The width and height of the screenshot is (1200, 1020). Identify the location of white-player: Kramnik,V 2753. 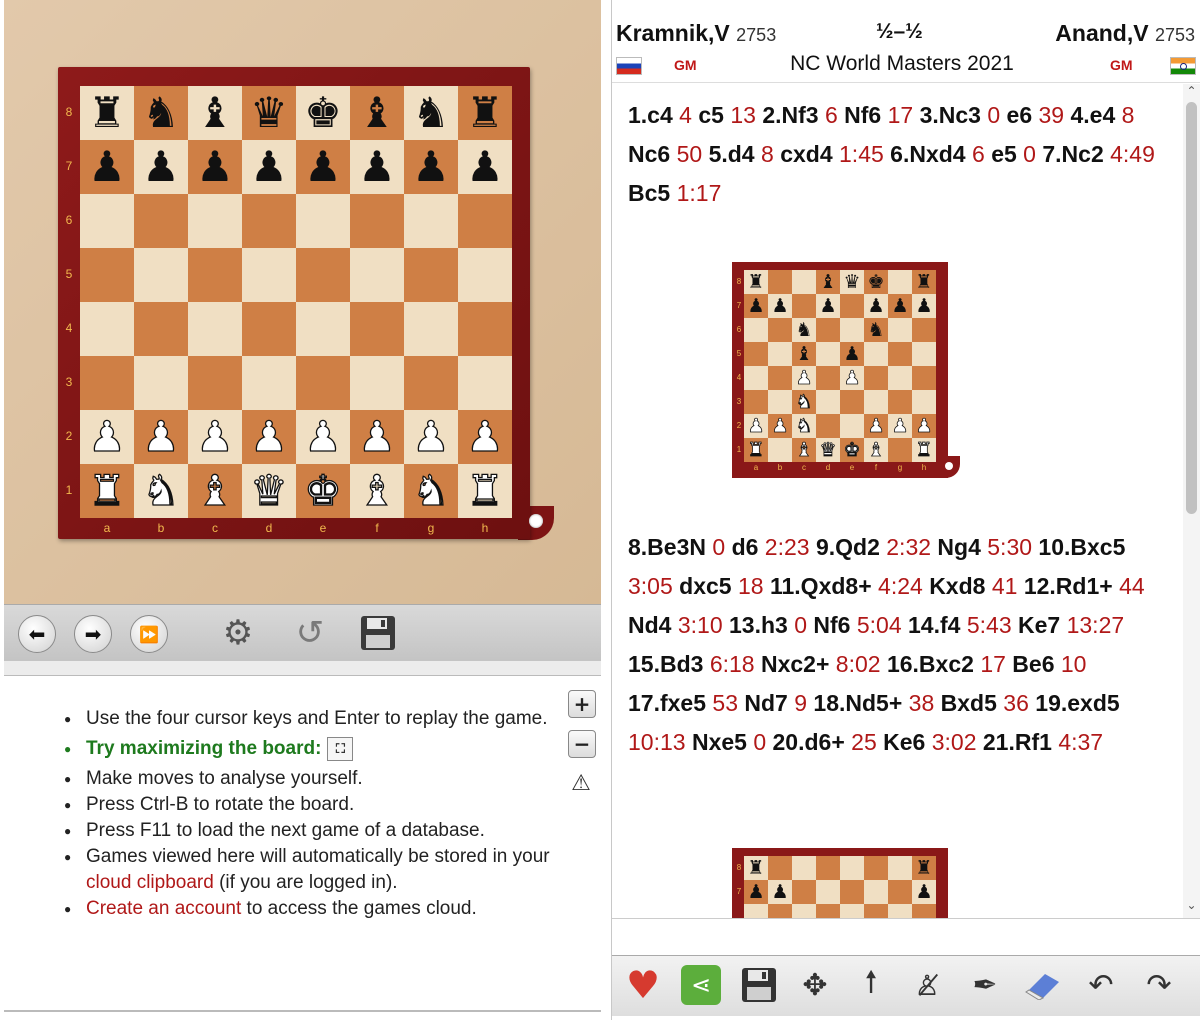
(696, 33).